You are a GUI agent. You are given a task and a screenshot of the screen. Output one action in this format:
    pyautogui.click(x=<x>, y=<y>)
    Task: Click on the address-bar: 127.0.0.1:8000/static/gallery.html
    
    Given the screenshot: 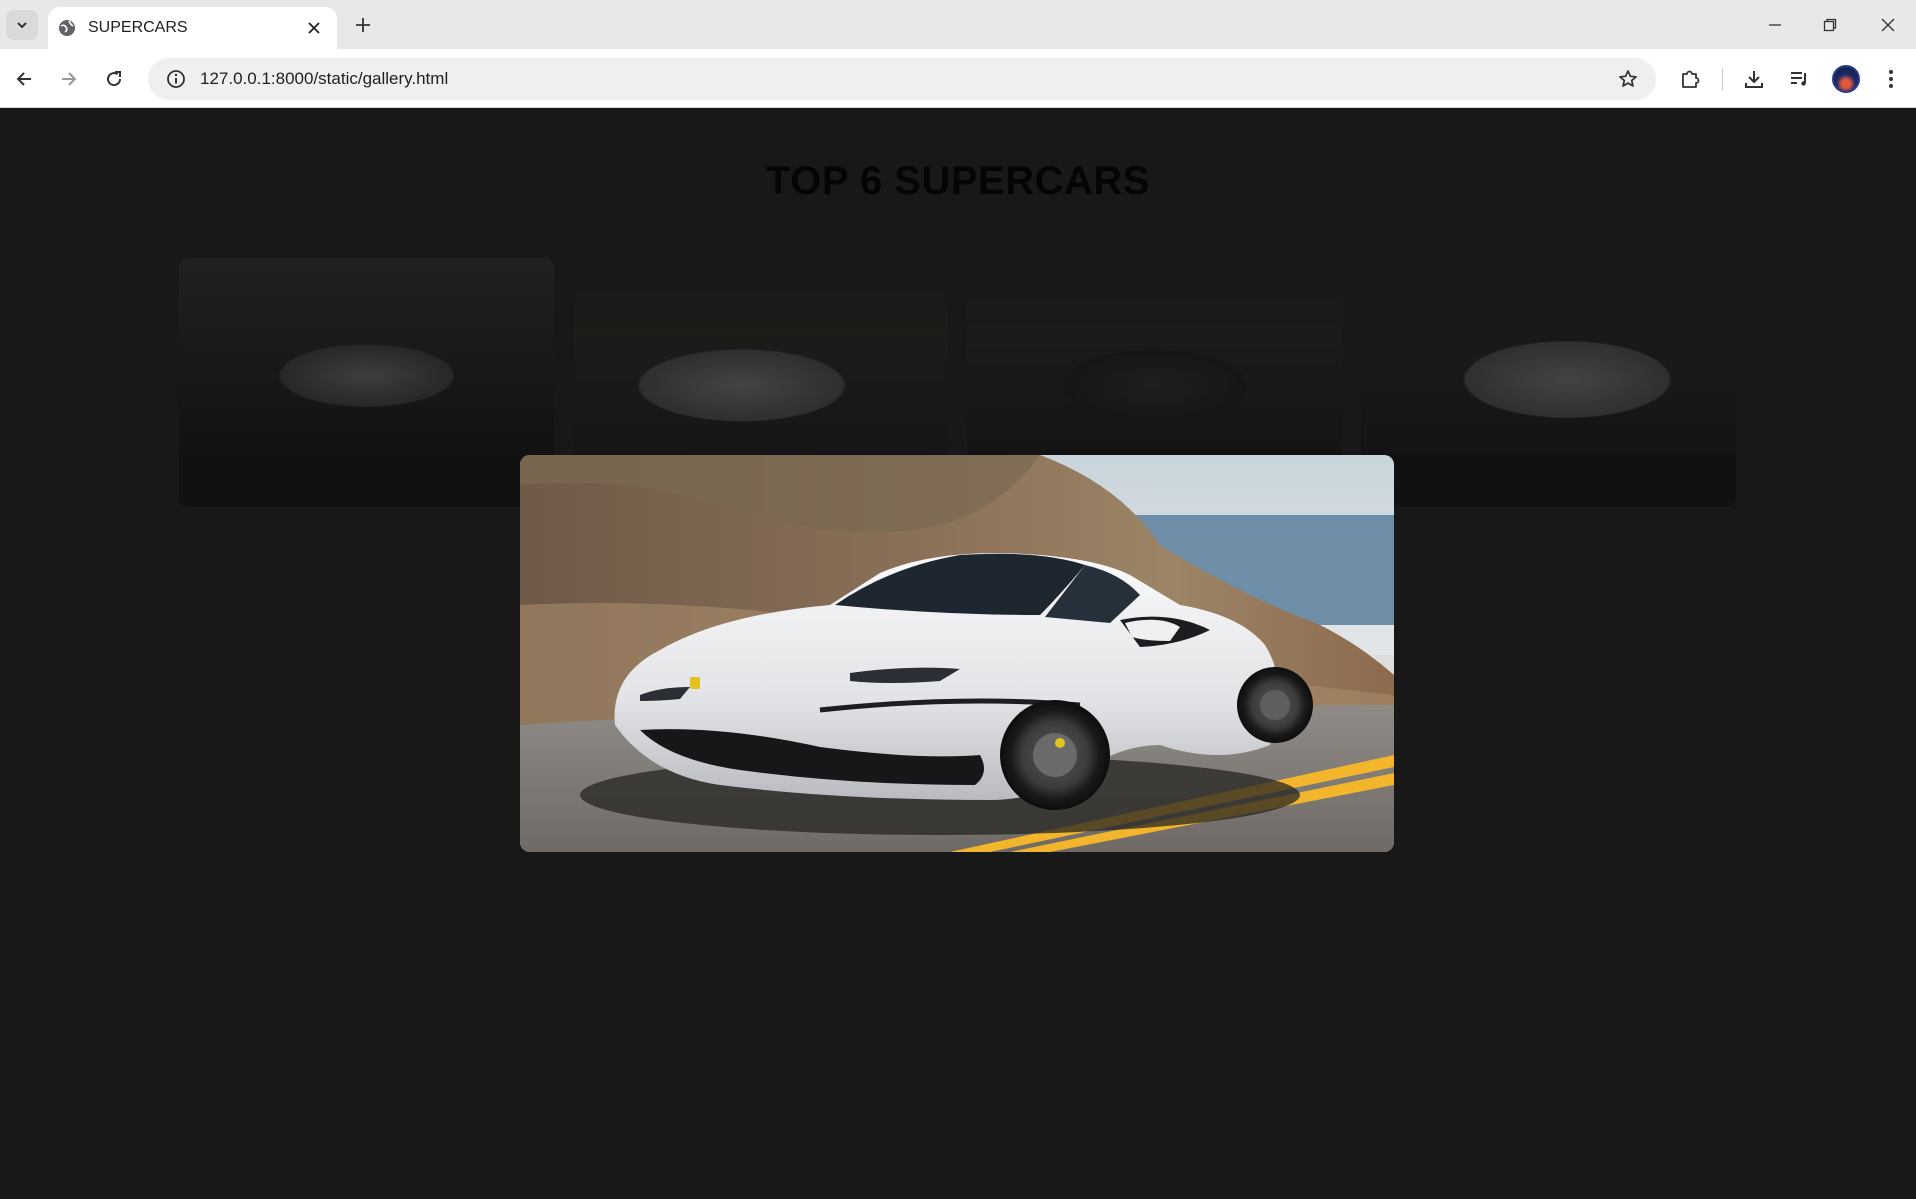 What is the action you would take?
    pyautogui.click(x=902, y=79)
    